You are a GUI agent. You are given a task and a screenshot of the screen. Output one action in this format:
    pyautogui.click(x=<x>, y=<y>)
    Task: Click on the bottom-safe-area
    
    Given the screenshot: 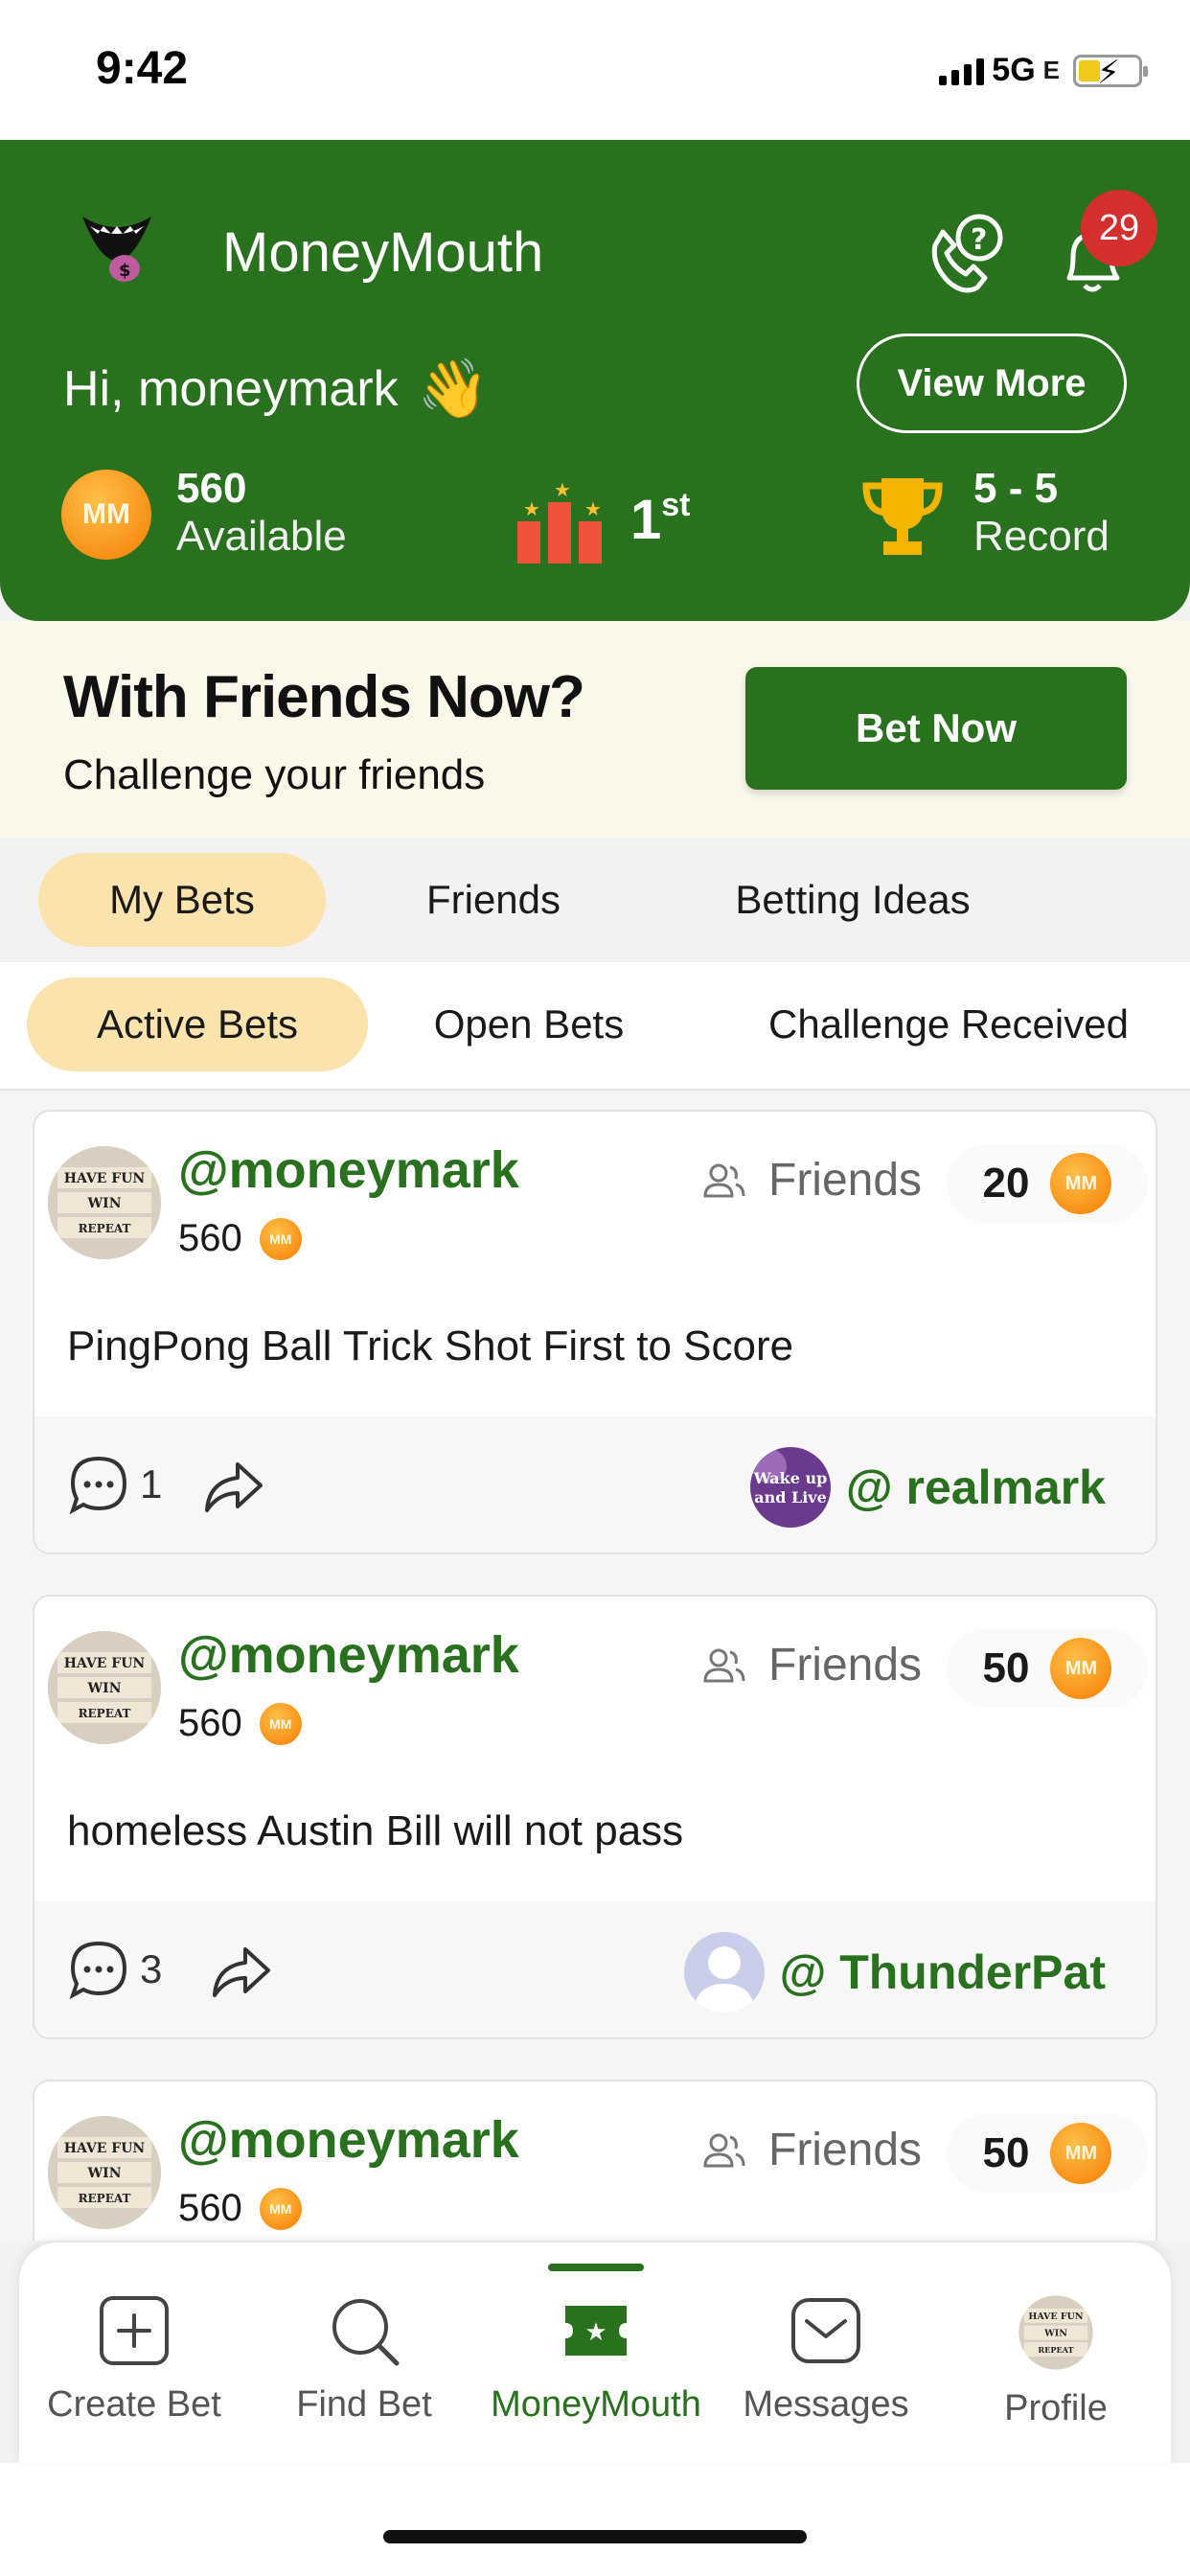 What is the action you would take?
    pyautogui.click(x=595, y=2519)
    